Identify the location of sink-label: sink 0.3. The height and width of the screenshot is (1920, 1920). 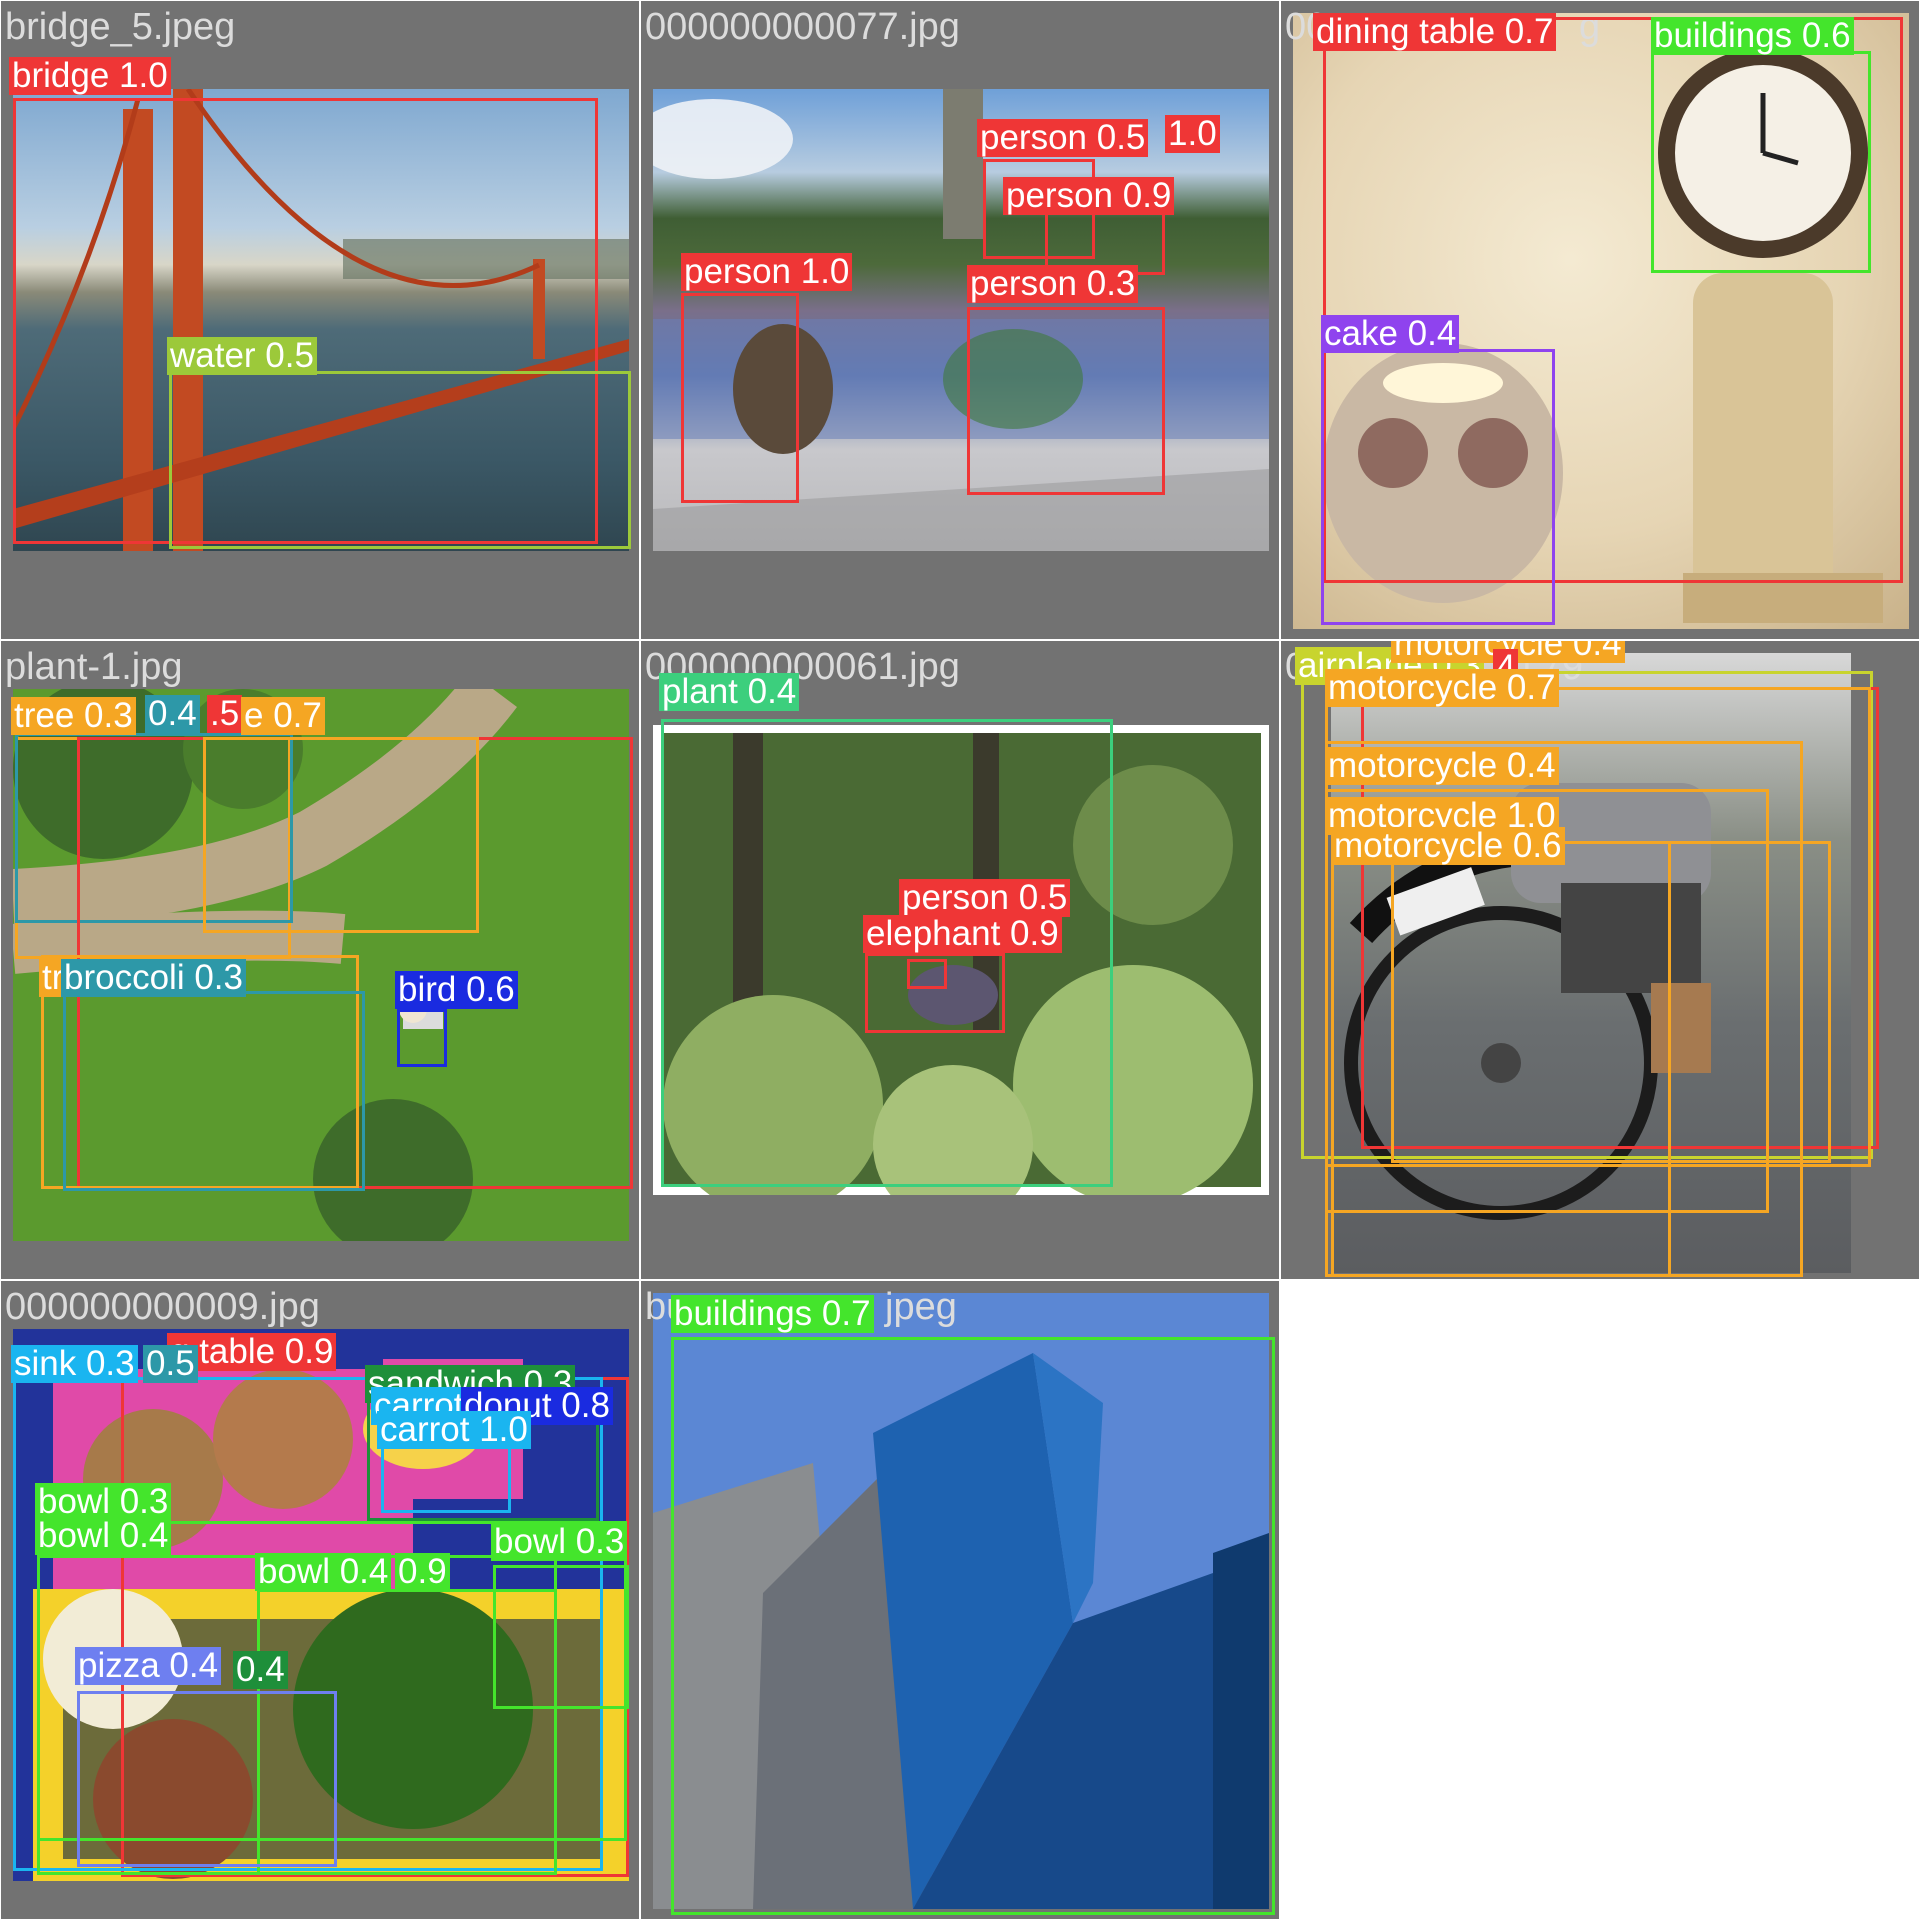
(74, 1364).